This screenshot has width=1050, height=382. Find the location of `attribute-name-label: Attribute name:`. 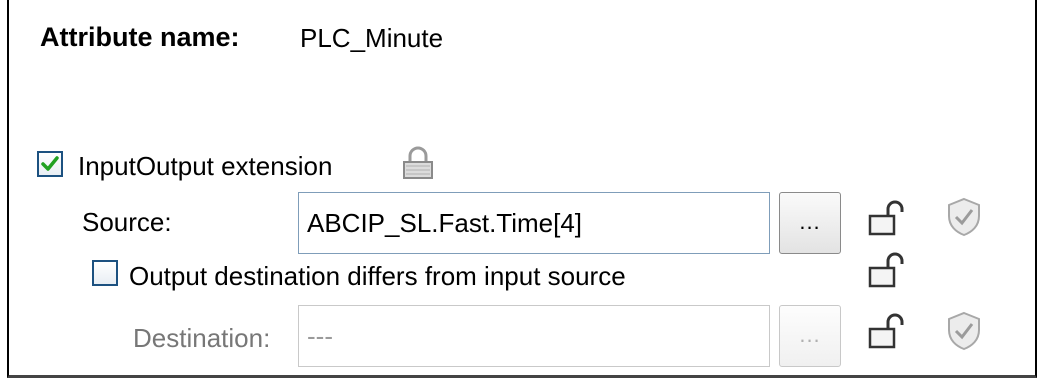

attribute-name-label: Attribute name: is located at coordinates (140, 37).